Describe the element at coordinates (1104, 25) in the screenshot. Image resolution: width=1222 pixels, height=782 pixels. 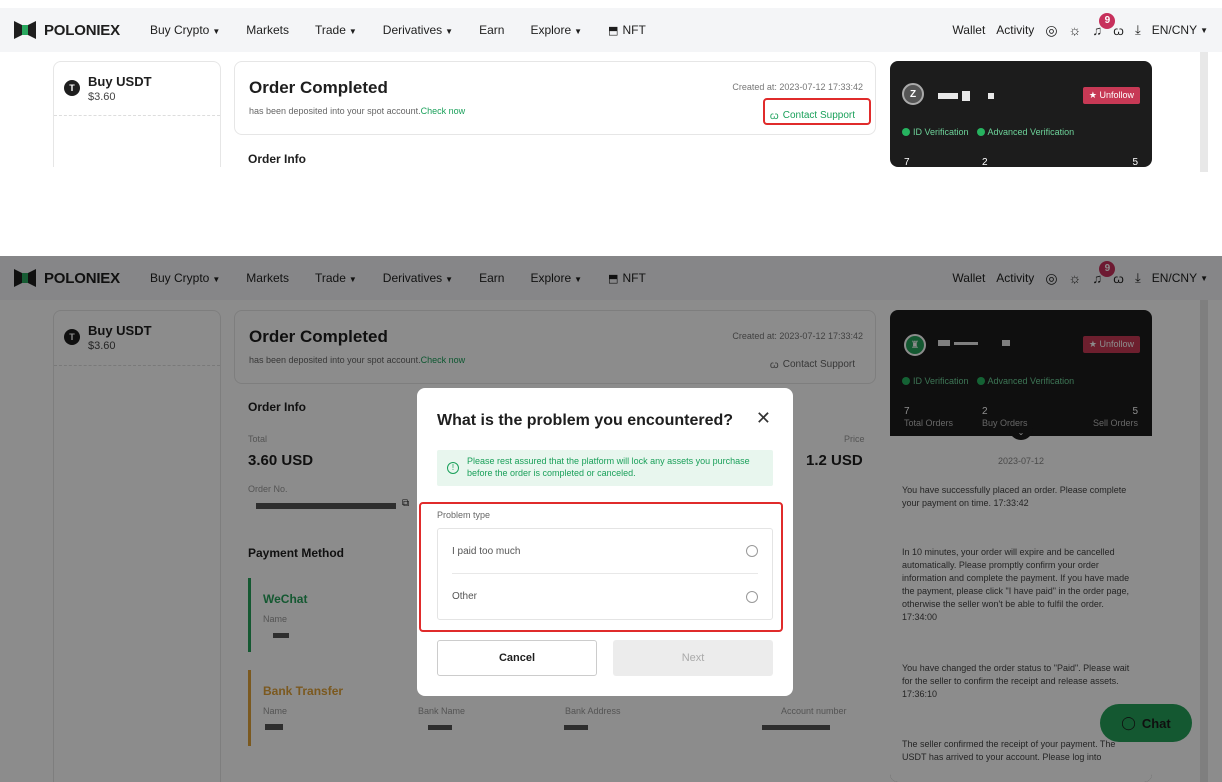
I see `notification-bell-icon: ♫ 9` at that location.